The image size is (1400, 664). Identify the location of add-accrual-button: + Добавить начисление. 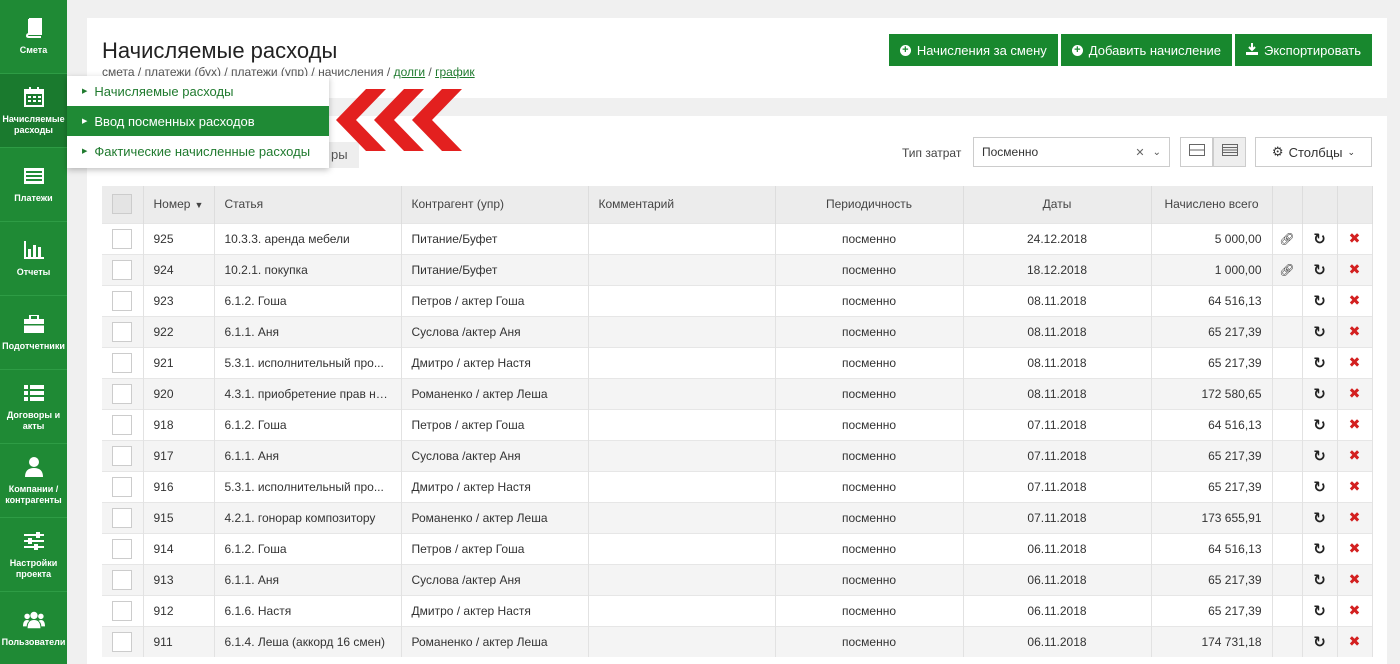
(1146, 50).